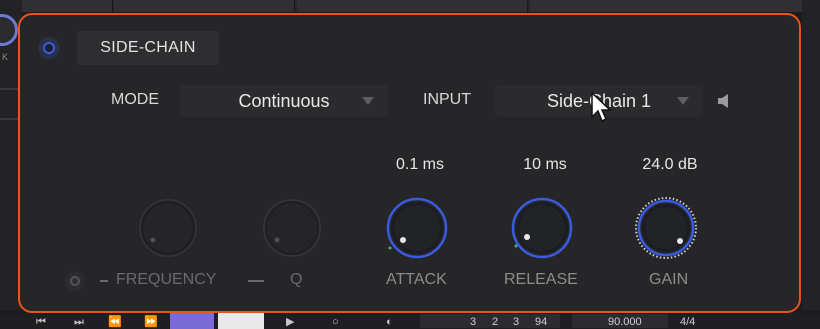  What do you see at coordinates (241, 321) in the screenshot?
I see `stop-button` at bounding box center [241, 321].